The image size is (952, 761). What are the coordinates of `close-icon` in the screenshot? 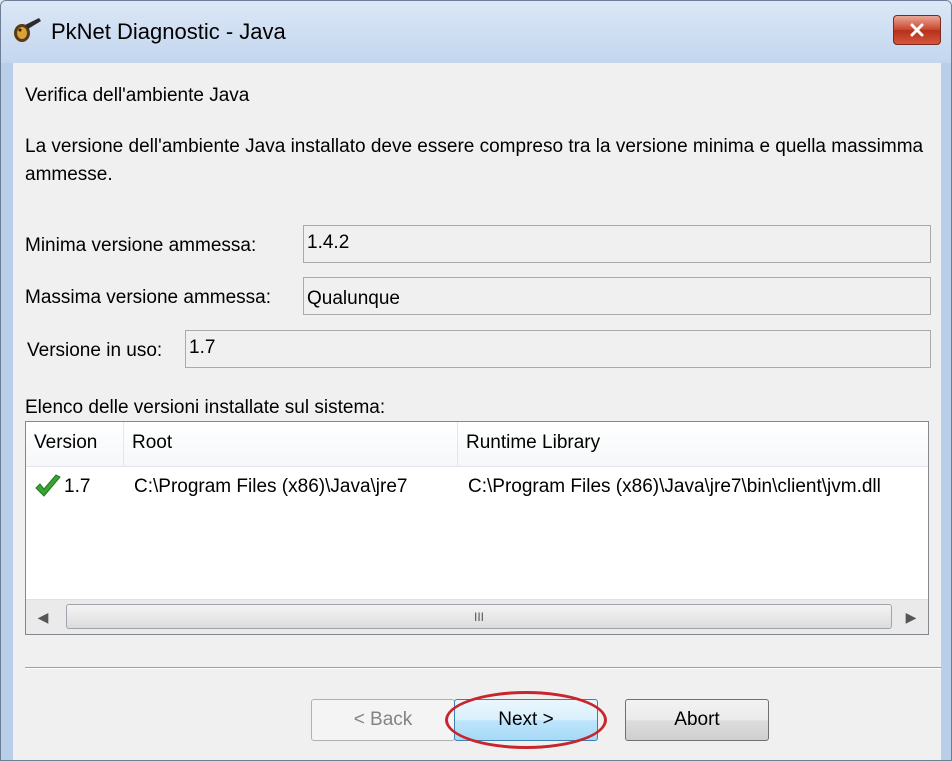 It's located at (917, 30).